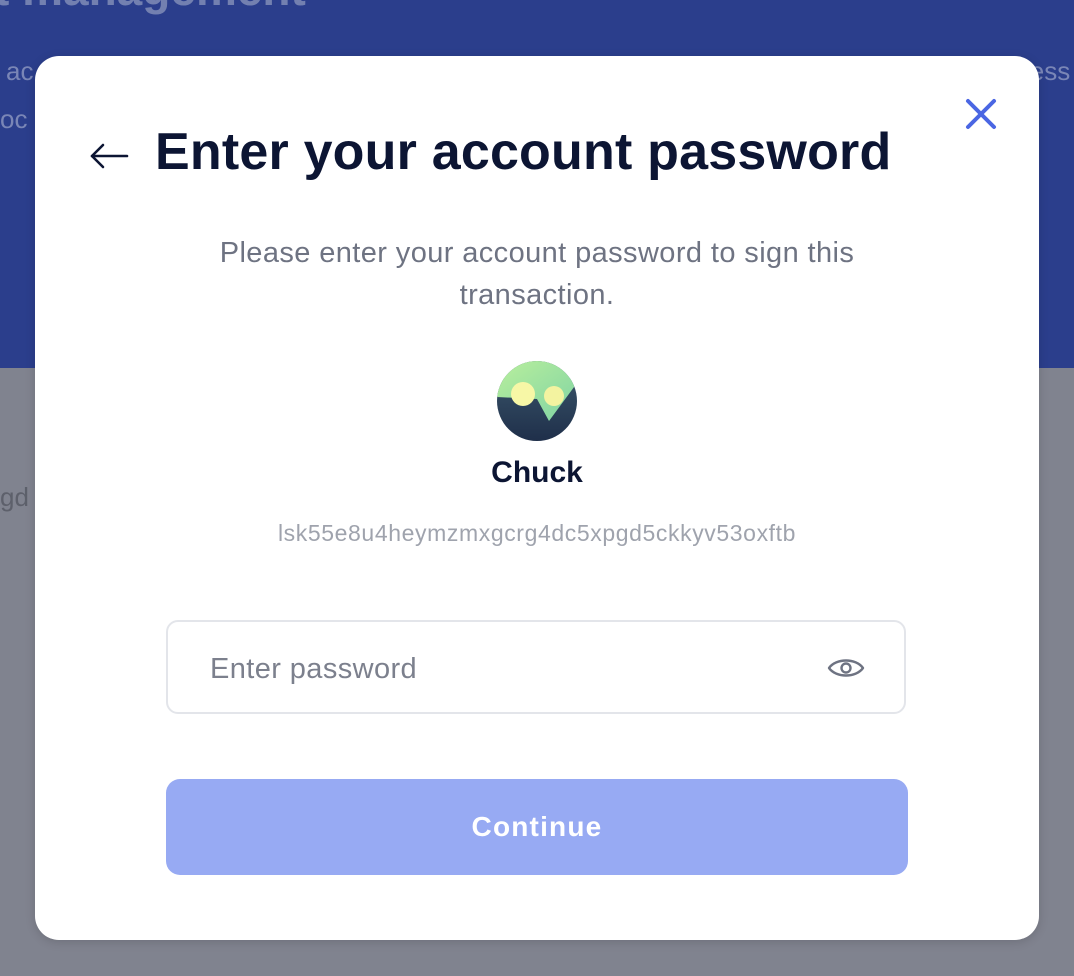  I want to click on eye-icon, so click(846, 668).